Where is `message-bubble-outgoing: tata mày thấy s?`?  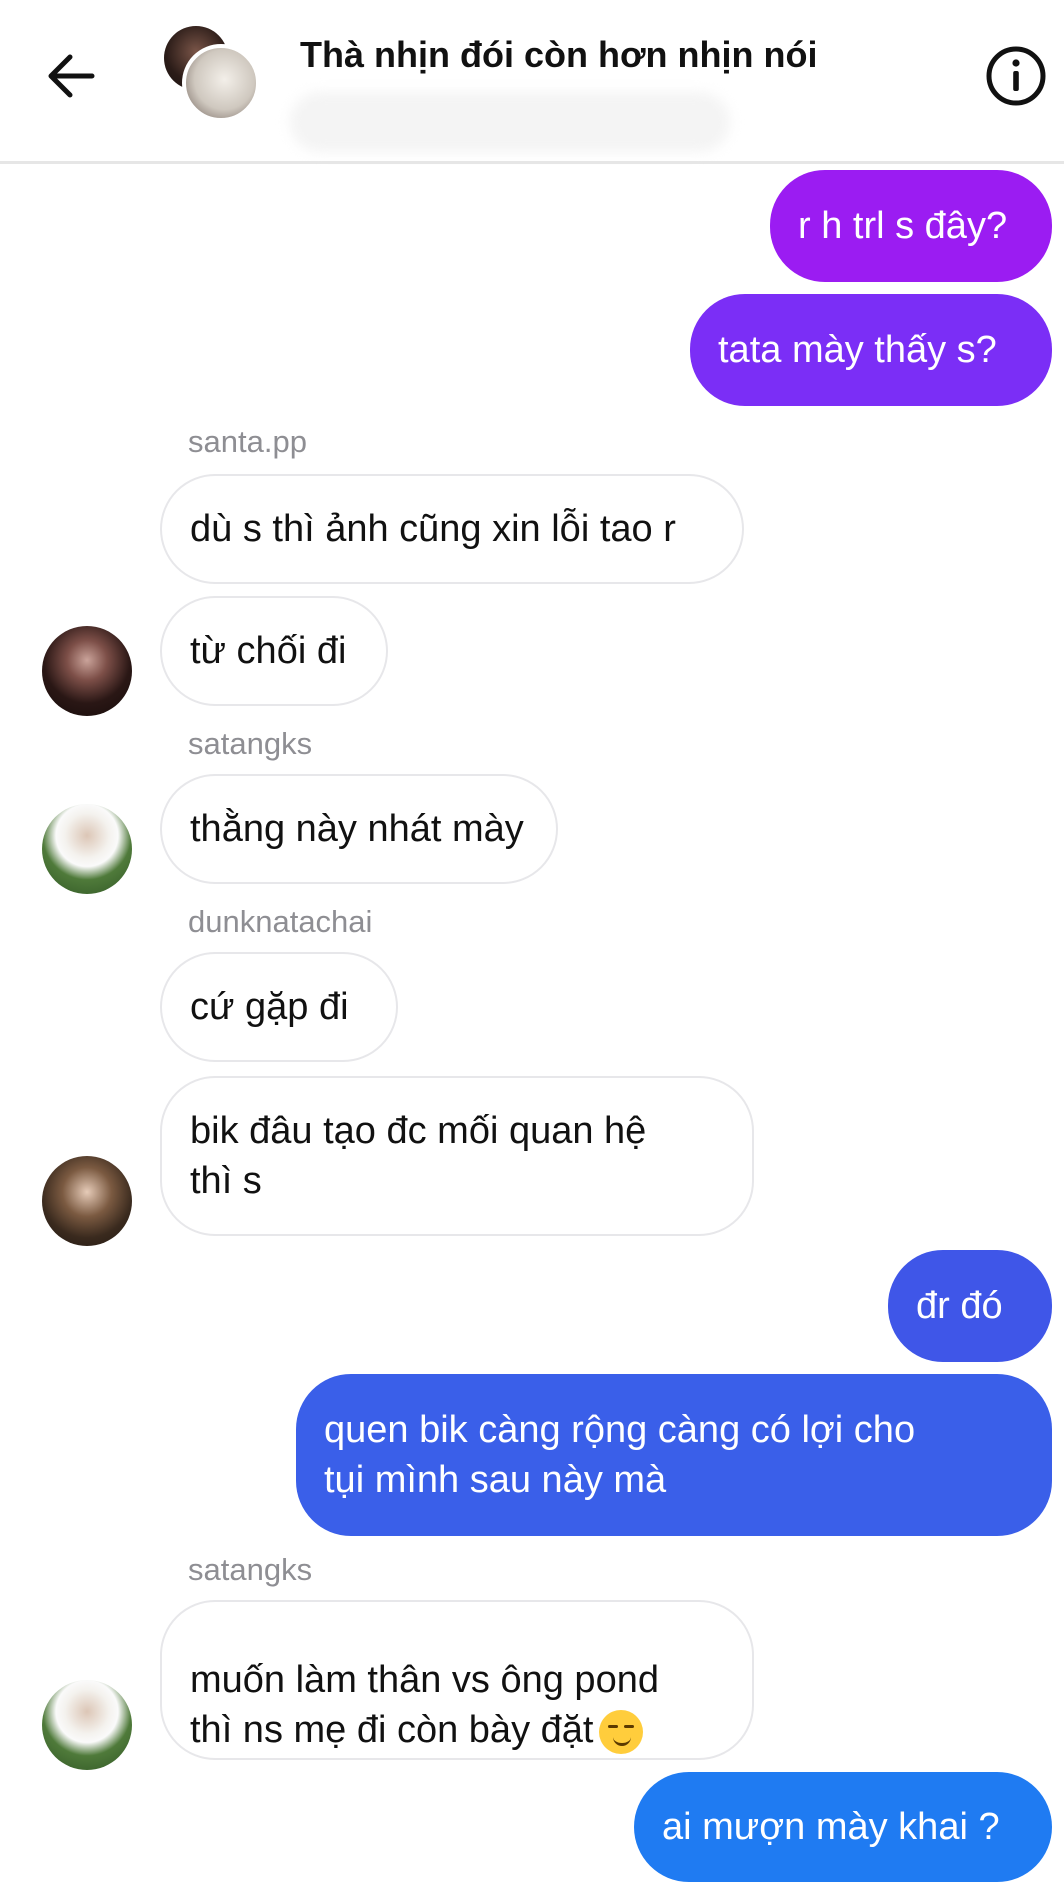 message-bubble-outgoing: tata mày thấy s? is located at coordinates (871, 350).